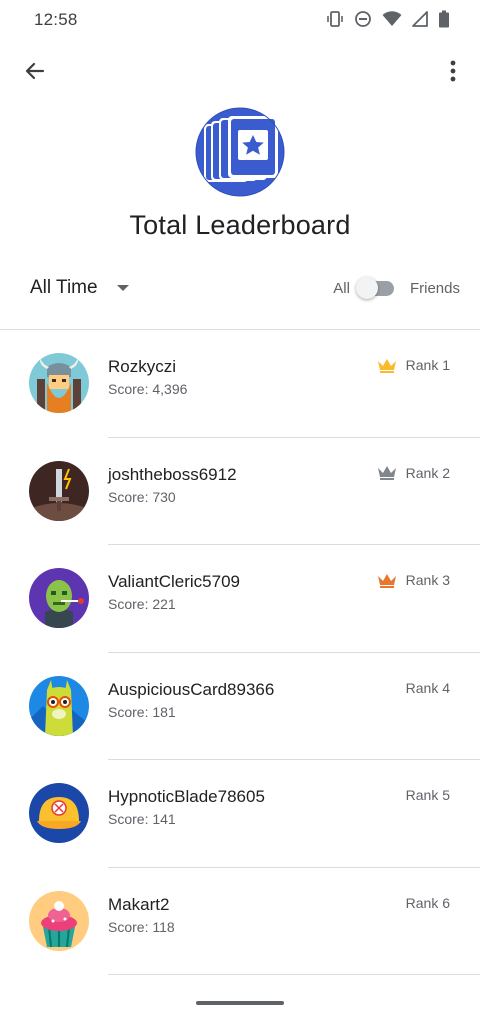  What do you see at coordinates (186, 796) in the screenshot?
I see `player-name: HypnoticBlade78605` at bounding box center [186, 796].